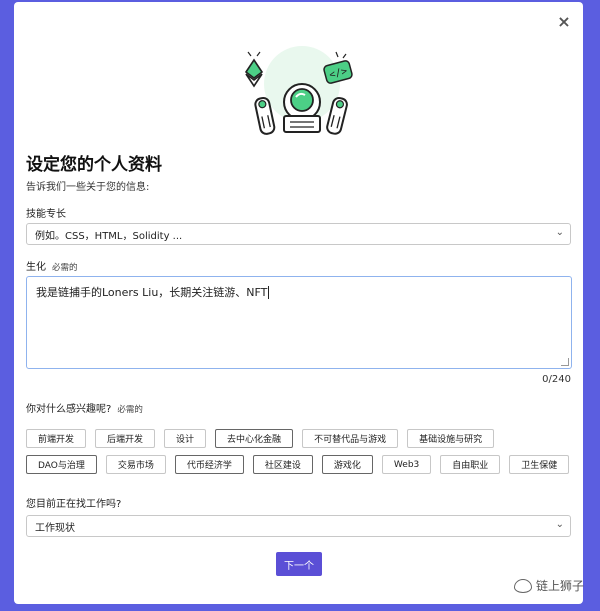 The width and height of the screenshot is (600, 611). I want to click on resize-handle-icon, so click(565, 362).